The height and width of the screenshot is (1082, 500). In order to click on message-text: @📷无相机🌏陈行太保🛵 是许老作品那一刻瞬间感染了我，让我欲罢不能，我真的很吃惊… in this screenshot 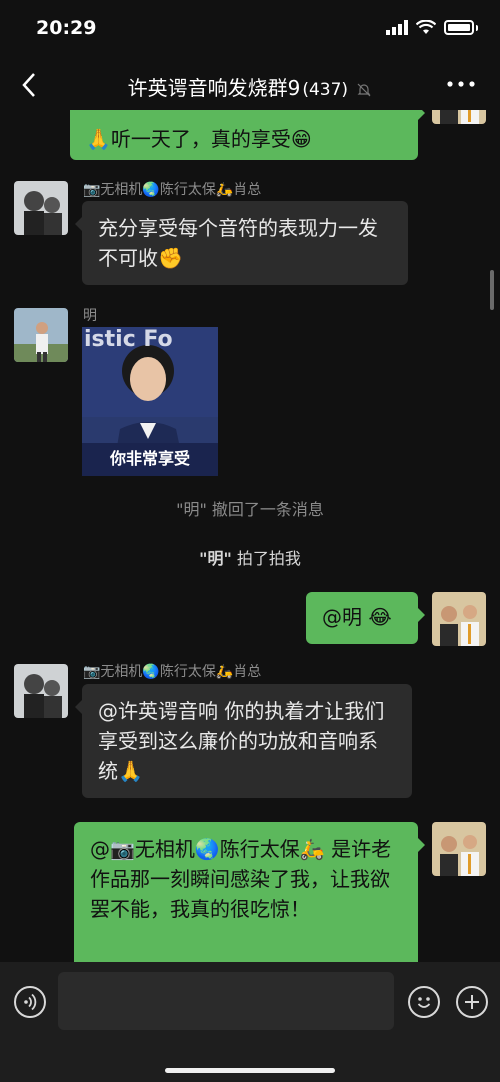, I will do `click(241, 879)`.